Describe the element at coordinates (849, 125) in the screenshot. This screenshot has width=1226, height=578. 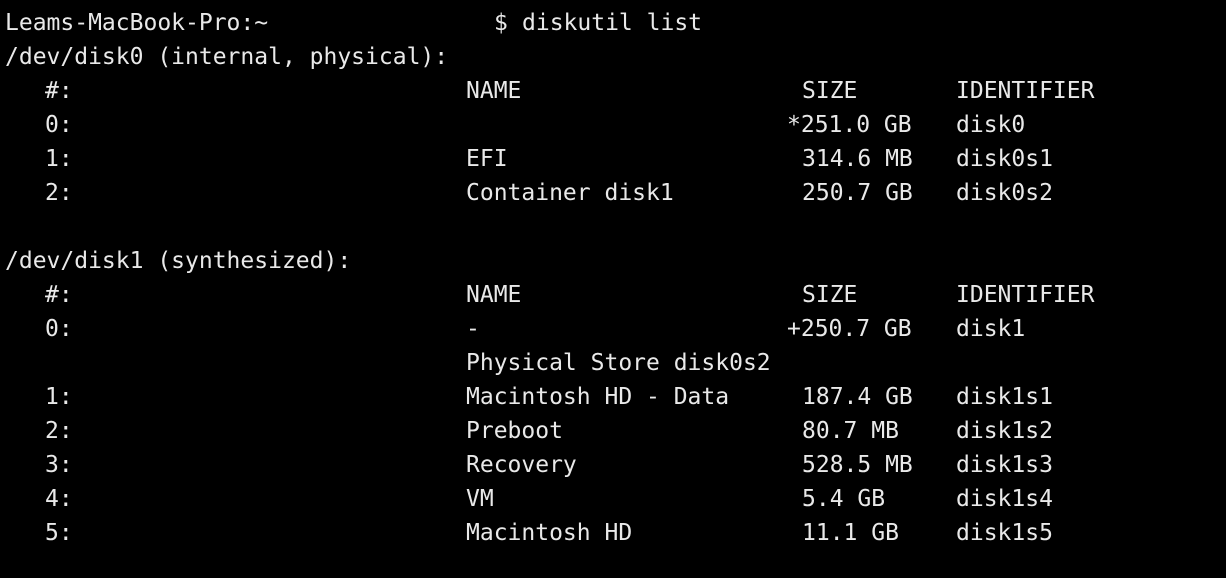
I see `row-size: *251.0 GB` at that location.